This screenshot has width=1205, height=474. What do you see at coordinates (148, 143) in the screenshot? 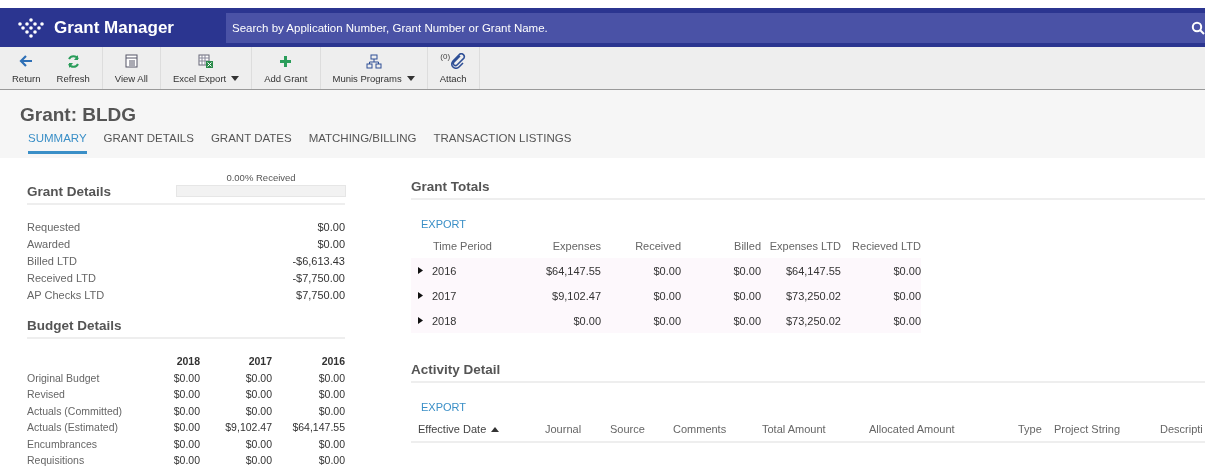
I see `tab: GRANT DETAILS` at bounding box center [148, 143].